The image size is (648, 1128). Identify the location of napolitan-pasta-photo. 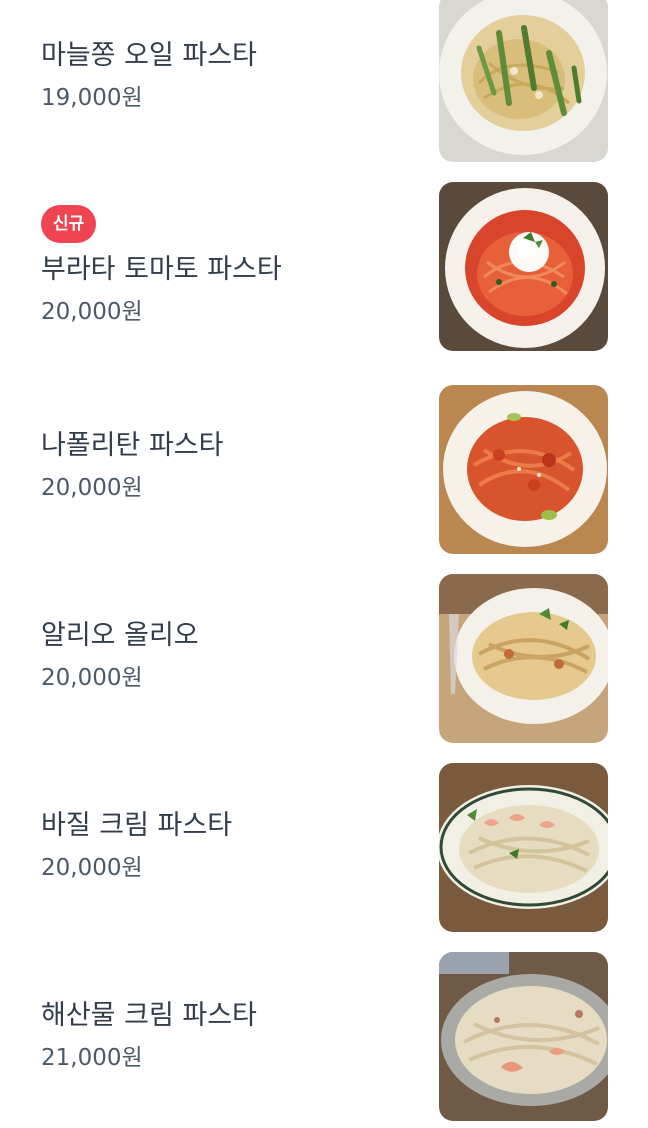
(523, 469).